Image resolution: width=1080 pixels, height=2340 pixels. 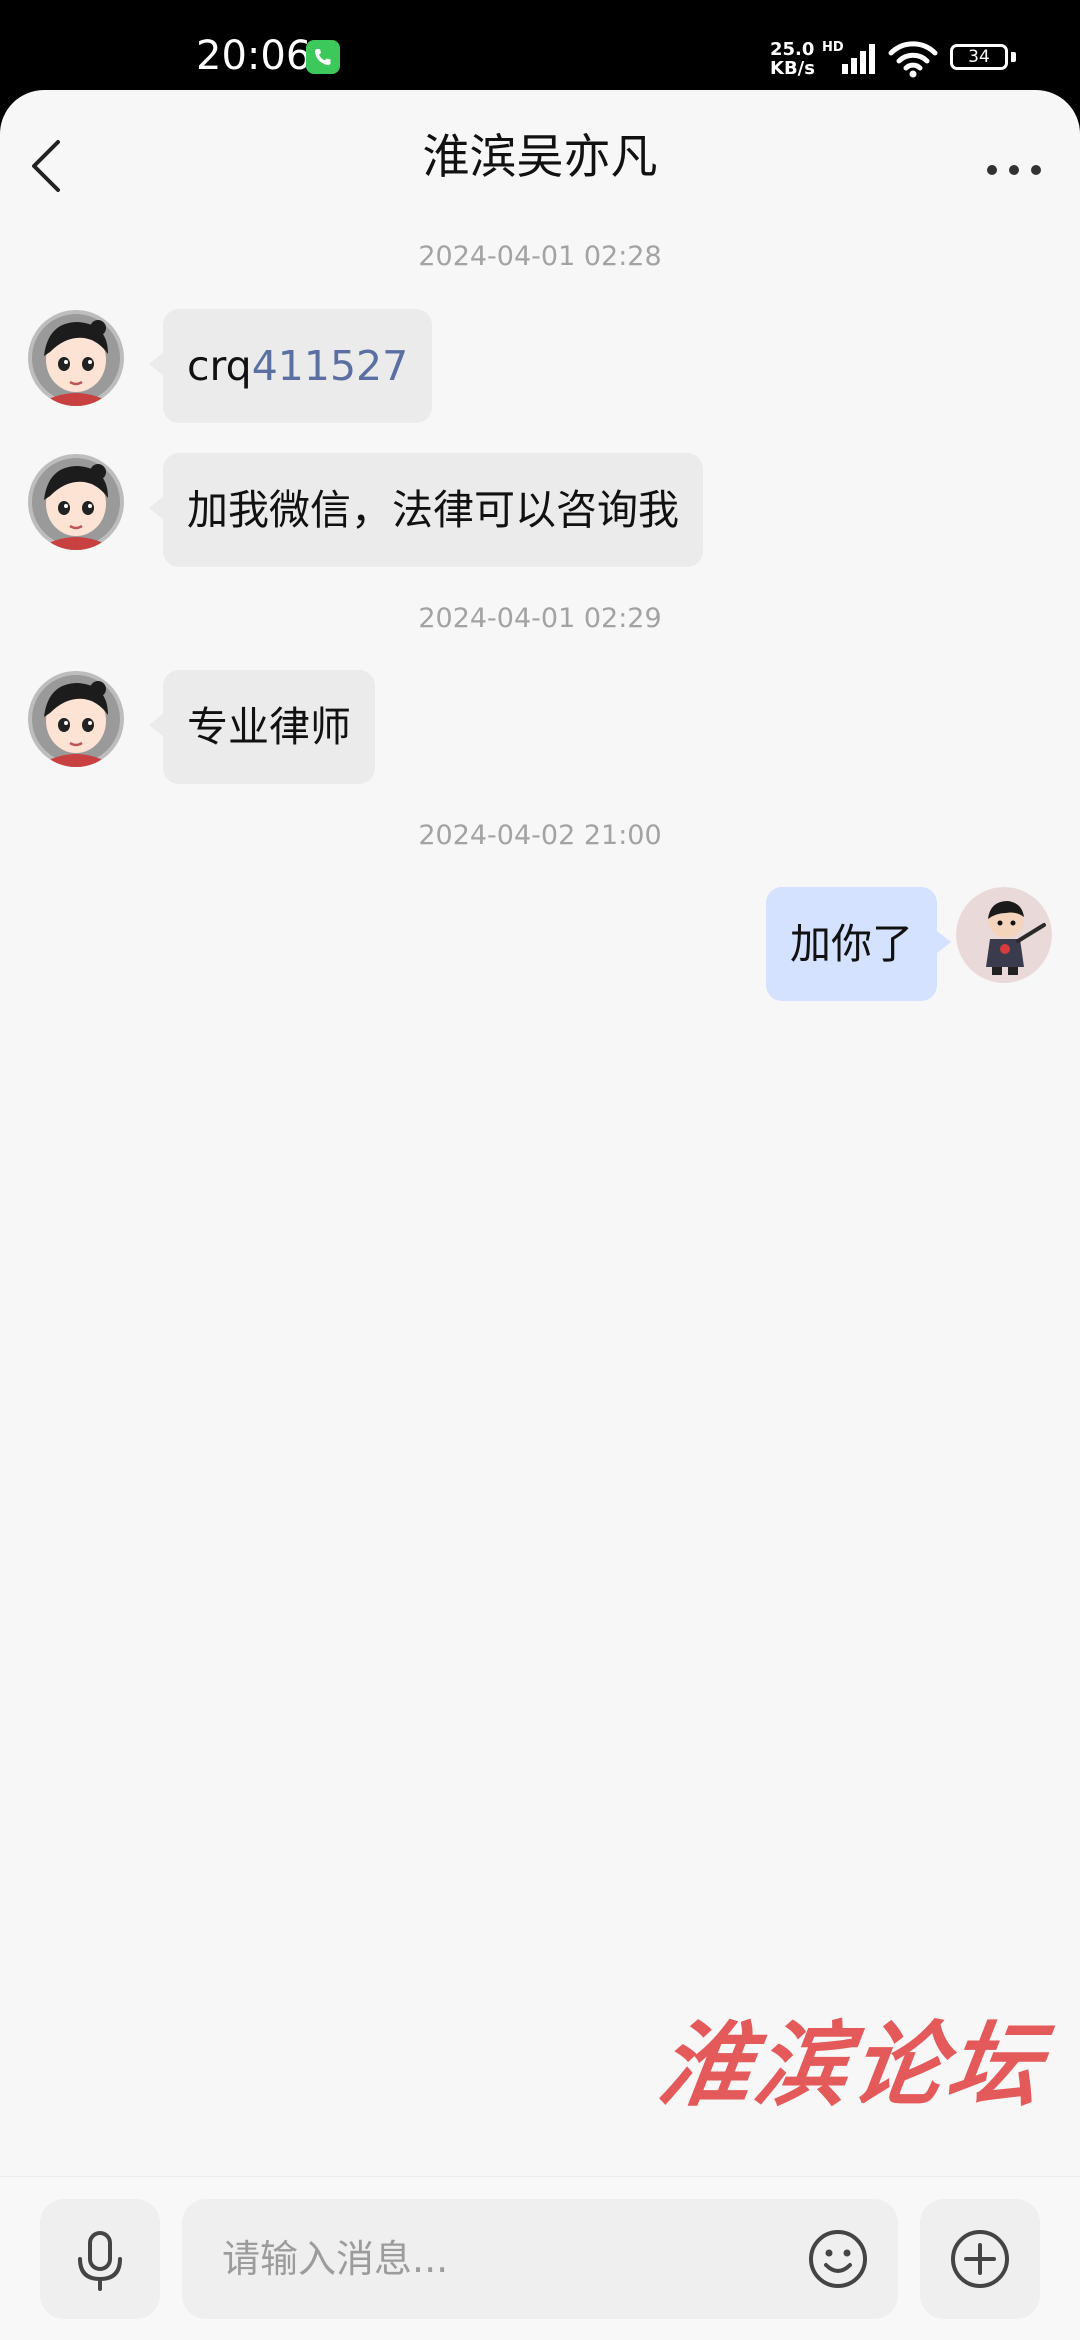 I want to click on voice-input-button, so click(x=100, y=2259).